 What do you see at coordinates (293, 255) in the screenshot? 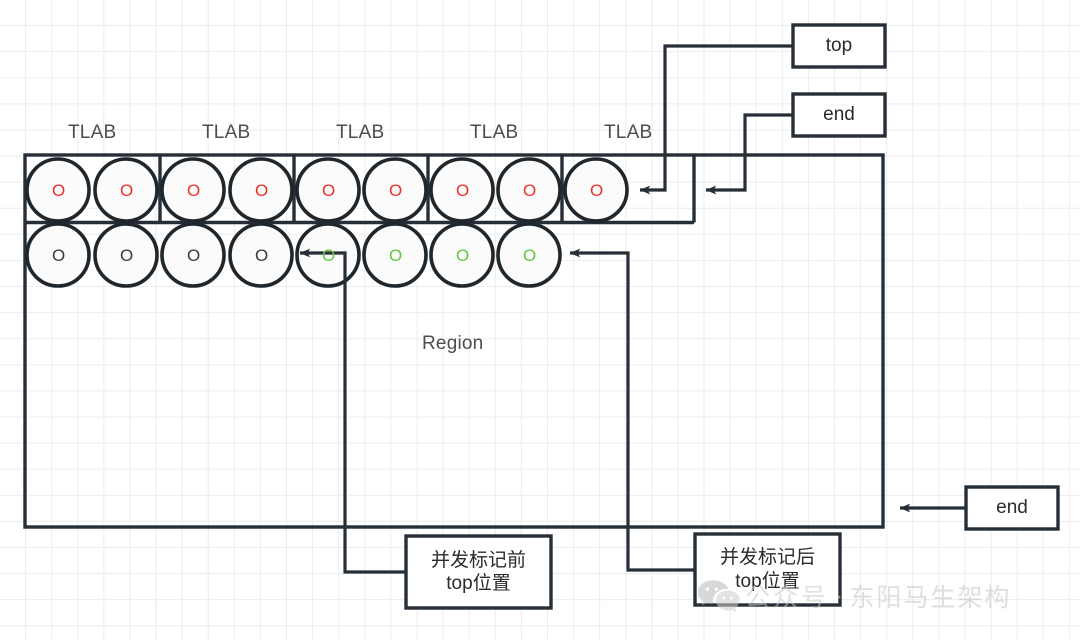
I see `allocated-objects-row` at bounding box center [293, 255].